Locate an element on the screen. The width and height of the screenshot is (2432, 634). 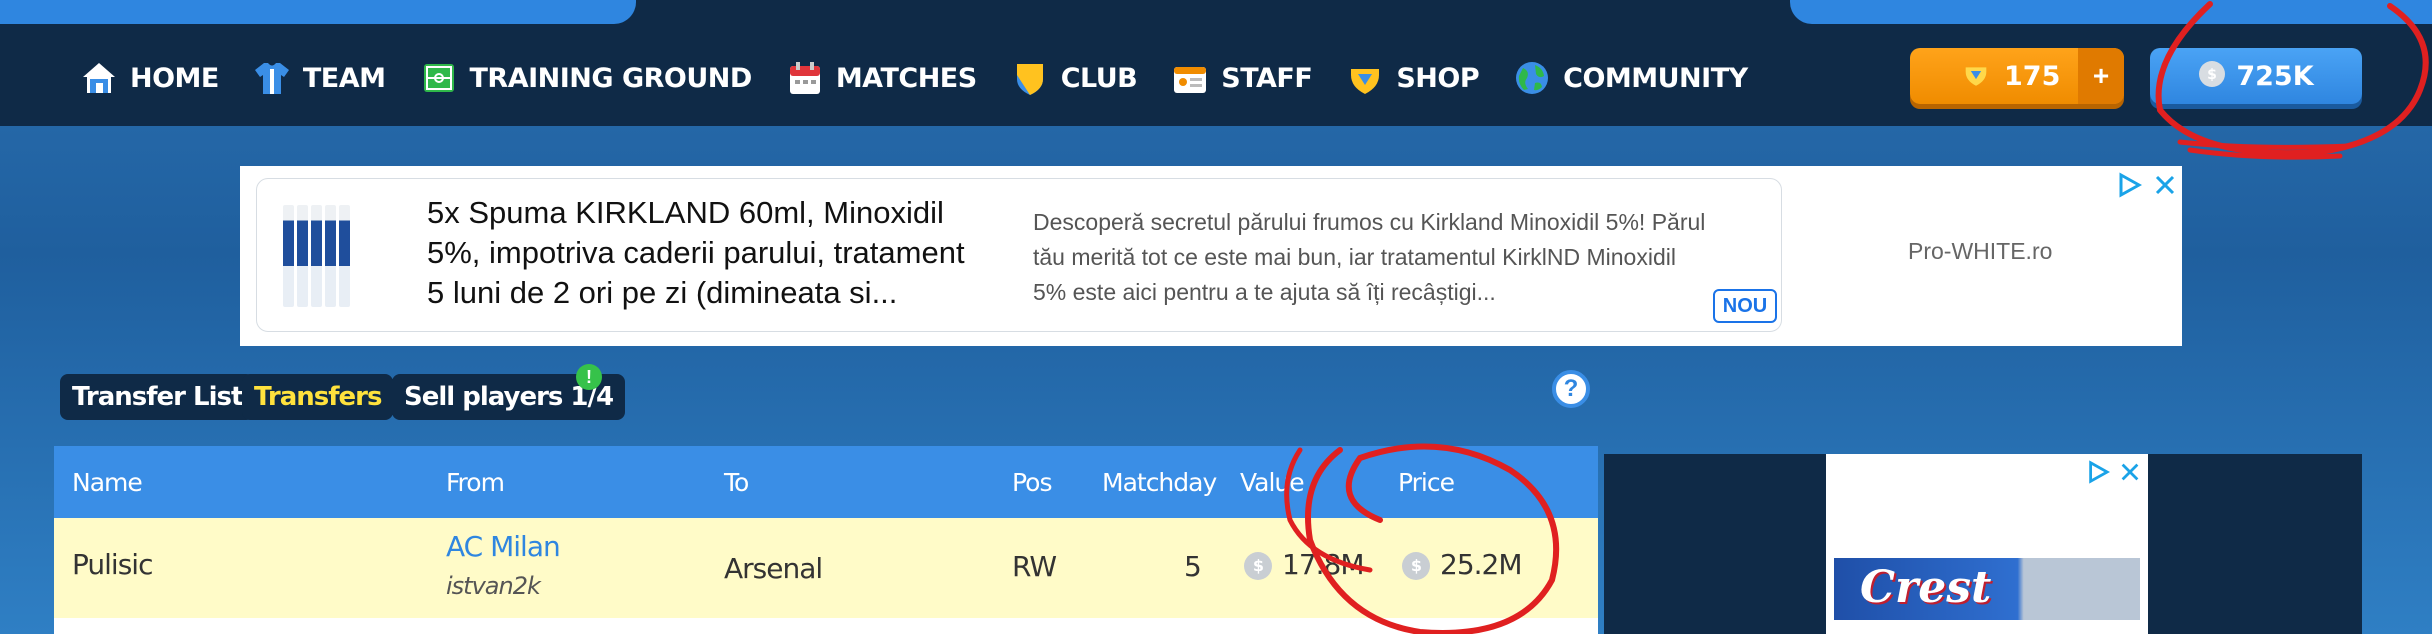
from-club-link: AC Milan is located at coordinates (503, 546).